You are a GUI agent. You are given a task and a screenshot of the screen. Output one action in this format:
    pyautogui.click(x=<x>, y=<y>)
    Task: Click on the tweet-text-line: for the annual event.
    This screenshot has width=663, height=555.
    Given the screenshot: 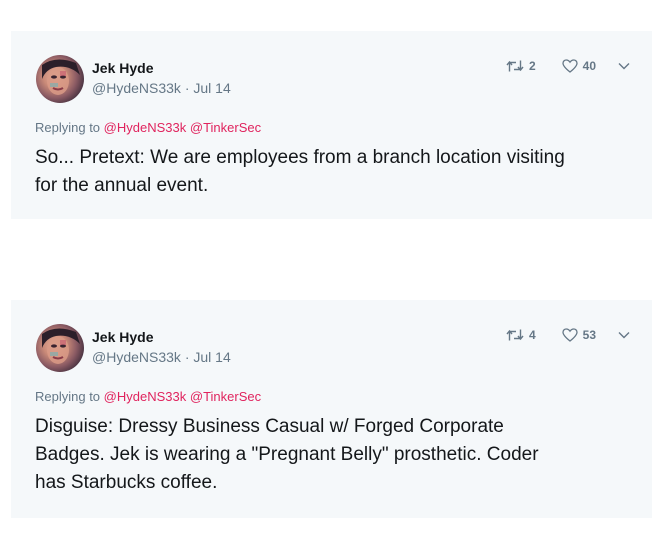 What is the action you would take?
    pyautogui.click(x=122, y=185)
    